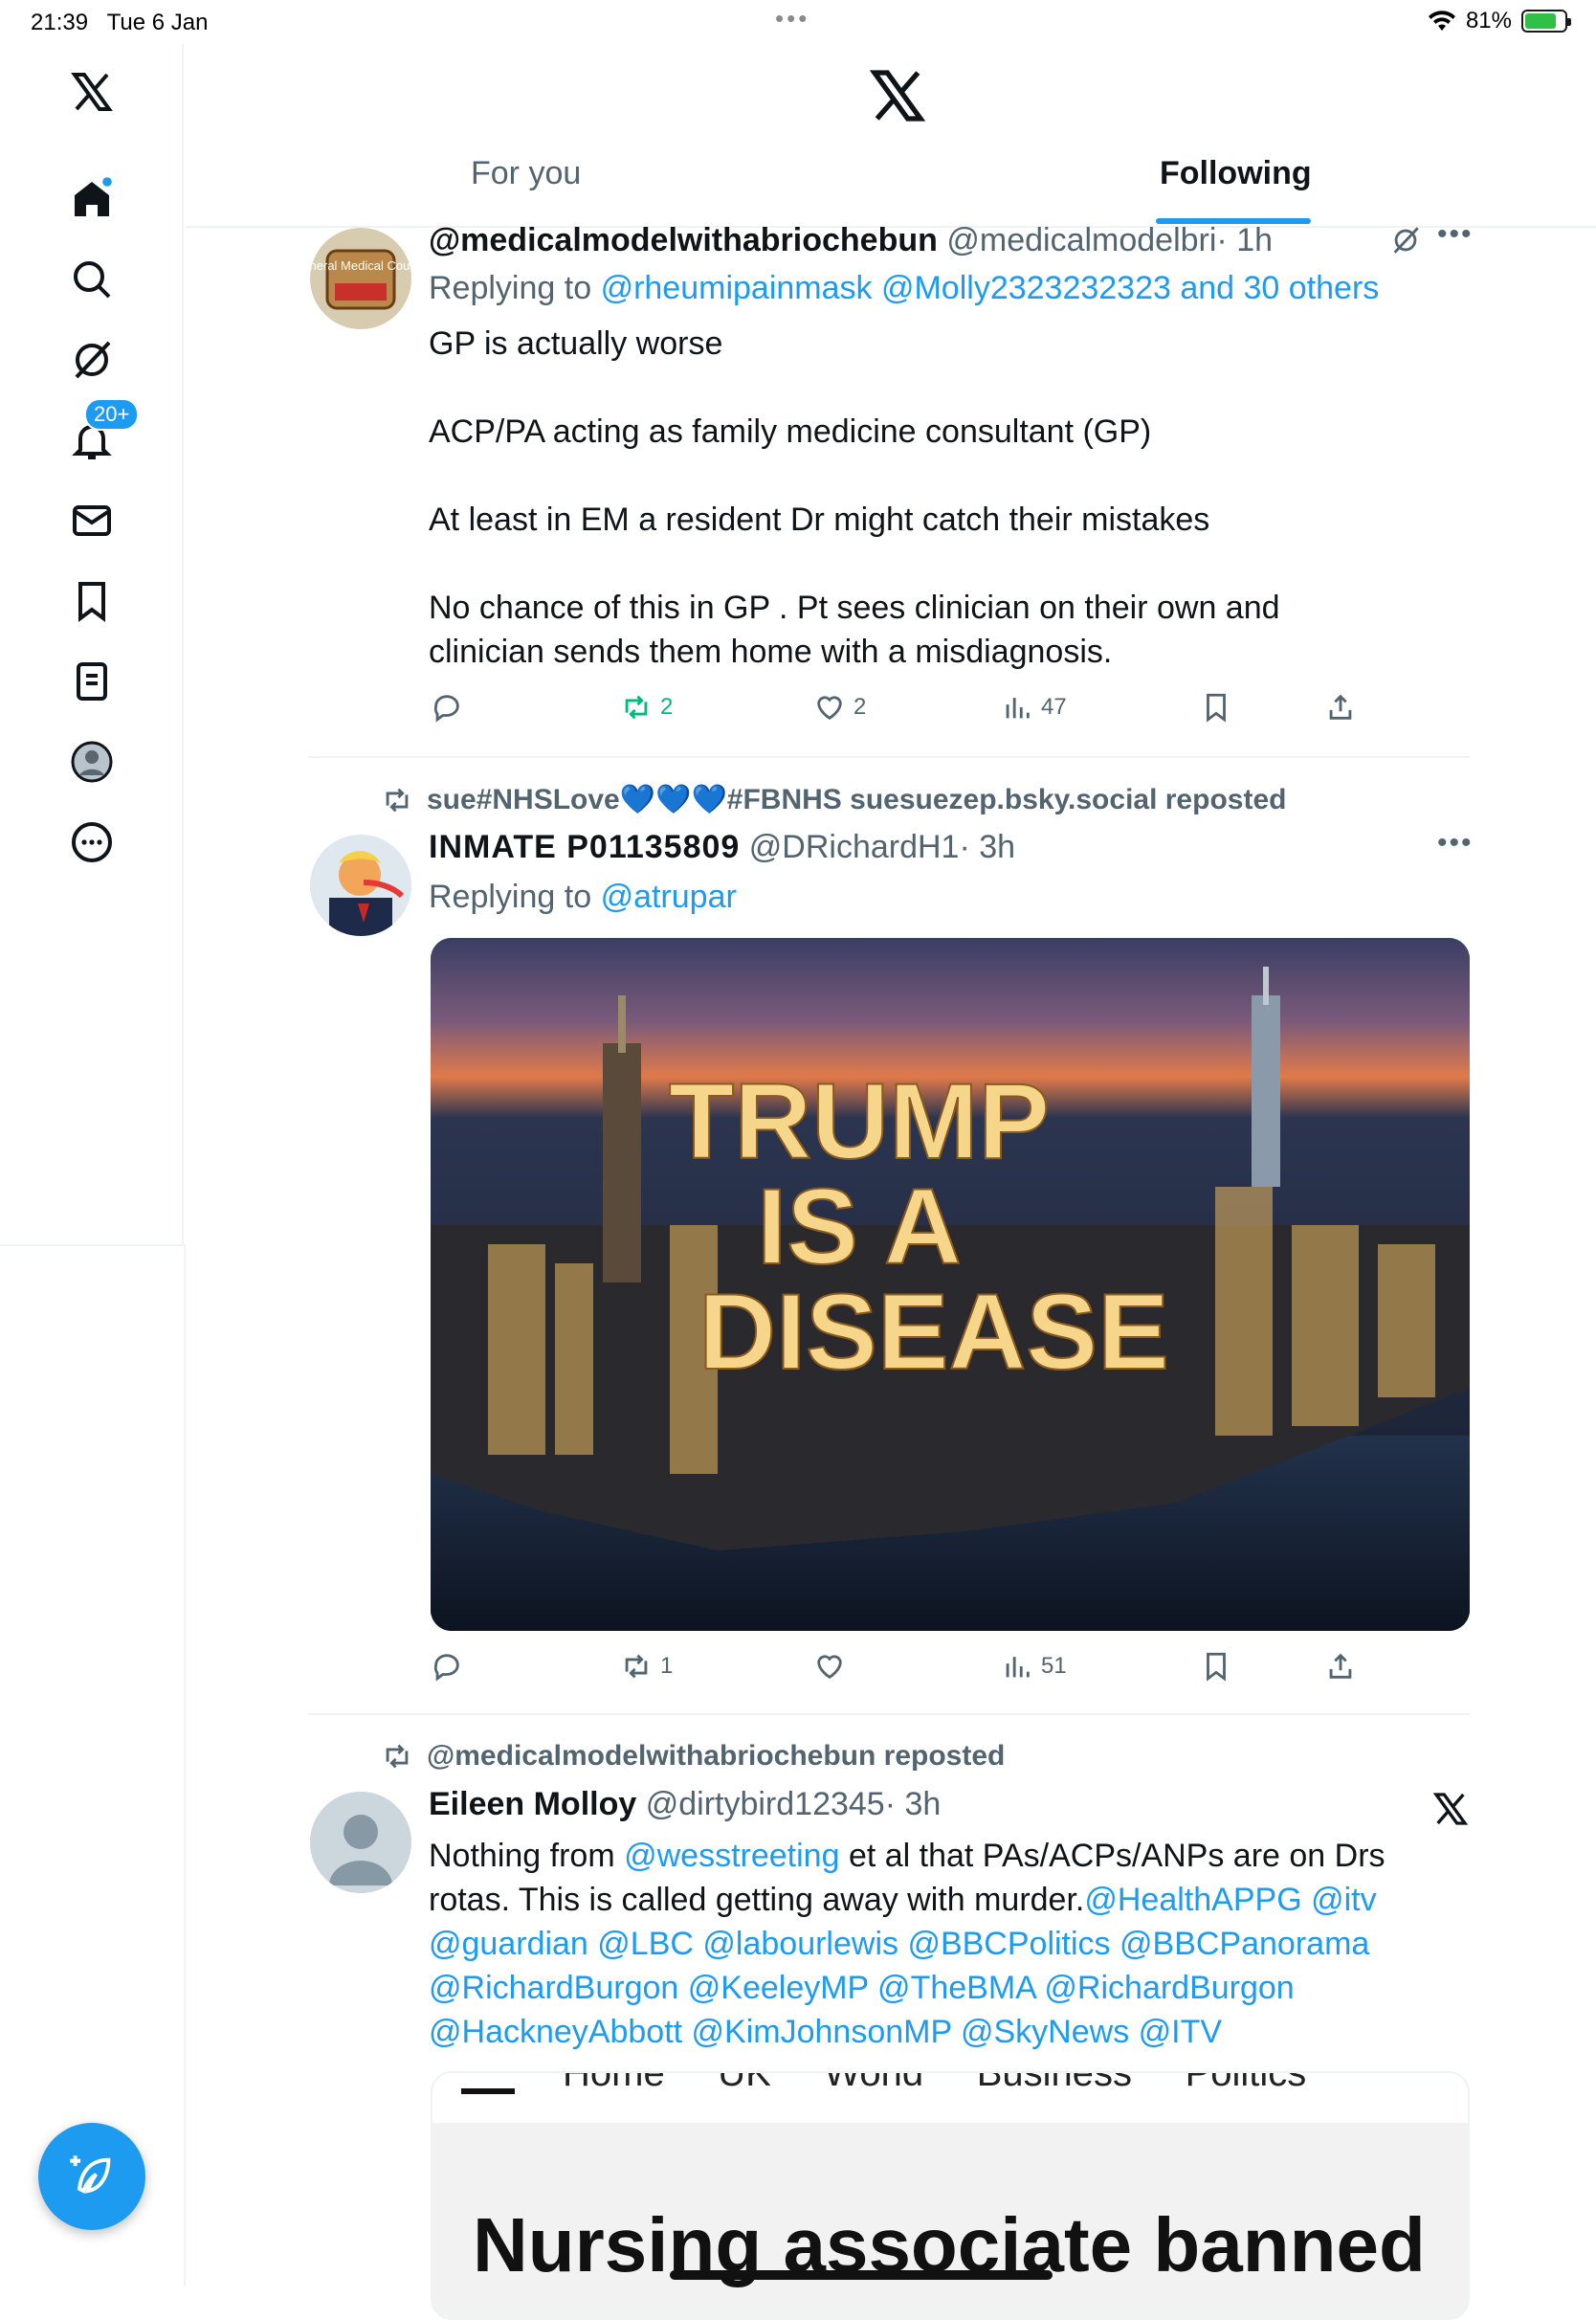 The width and height of the screenshot is (1596, 2320). I want to click on like-button: 2, so click(840, 707).